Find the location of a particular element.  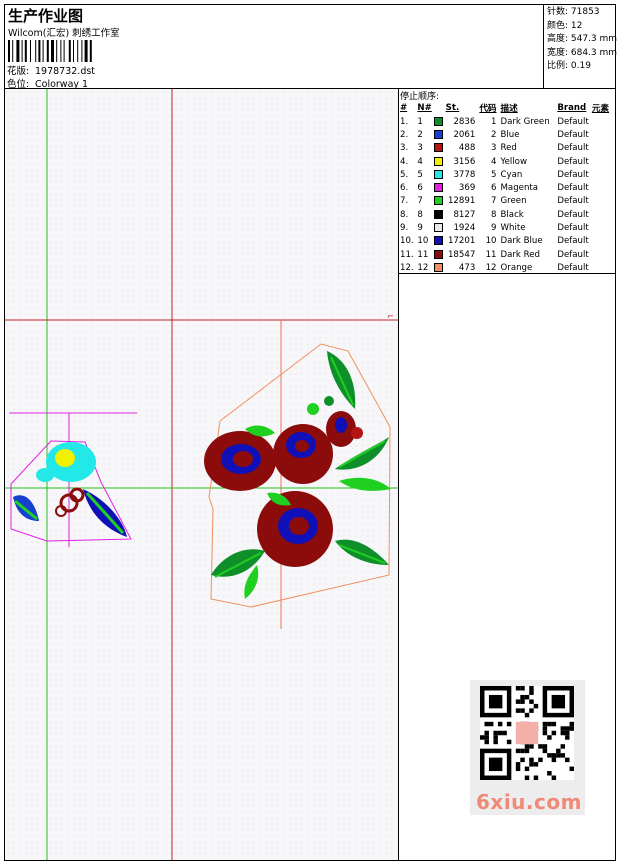

row-stitches: 473 is located at coordinates (467, 267).